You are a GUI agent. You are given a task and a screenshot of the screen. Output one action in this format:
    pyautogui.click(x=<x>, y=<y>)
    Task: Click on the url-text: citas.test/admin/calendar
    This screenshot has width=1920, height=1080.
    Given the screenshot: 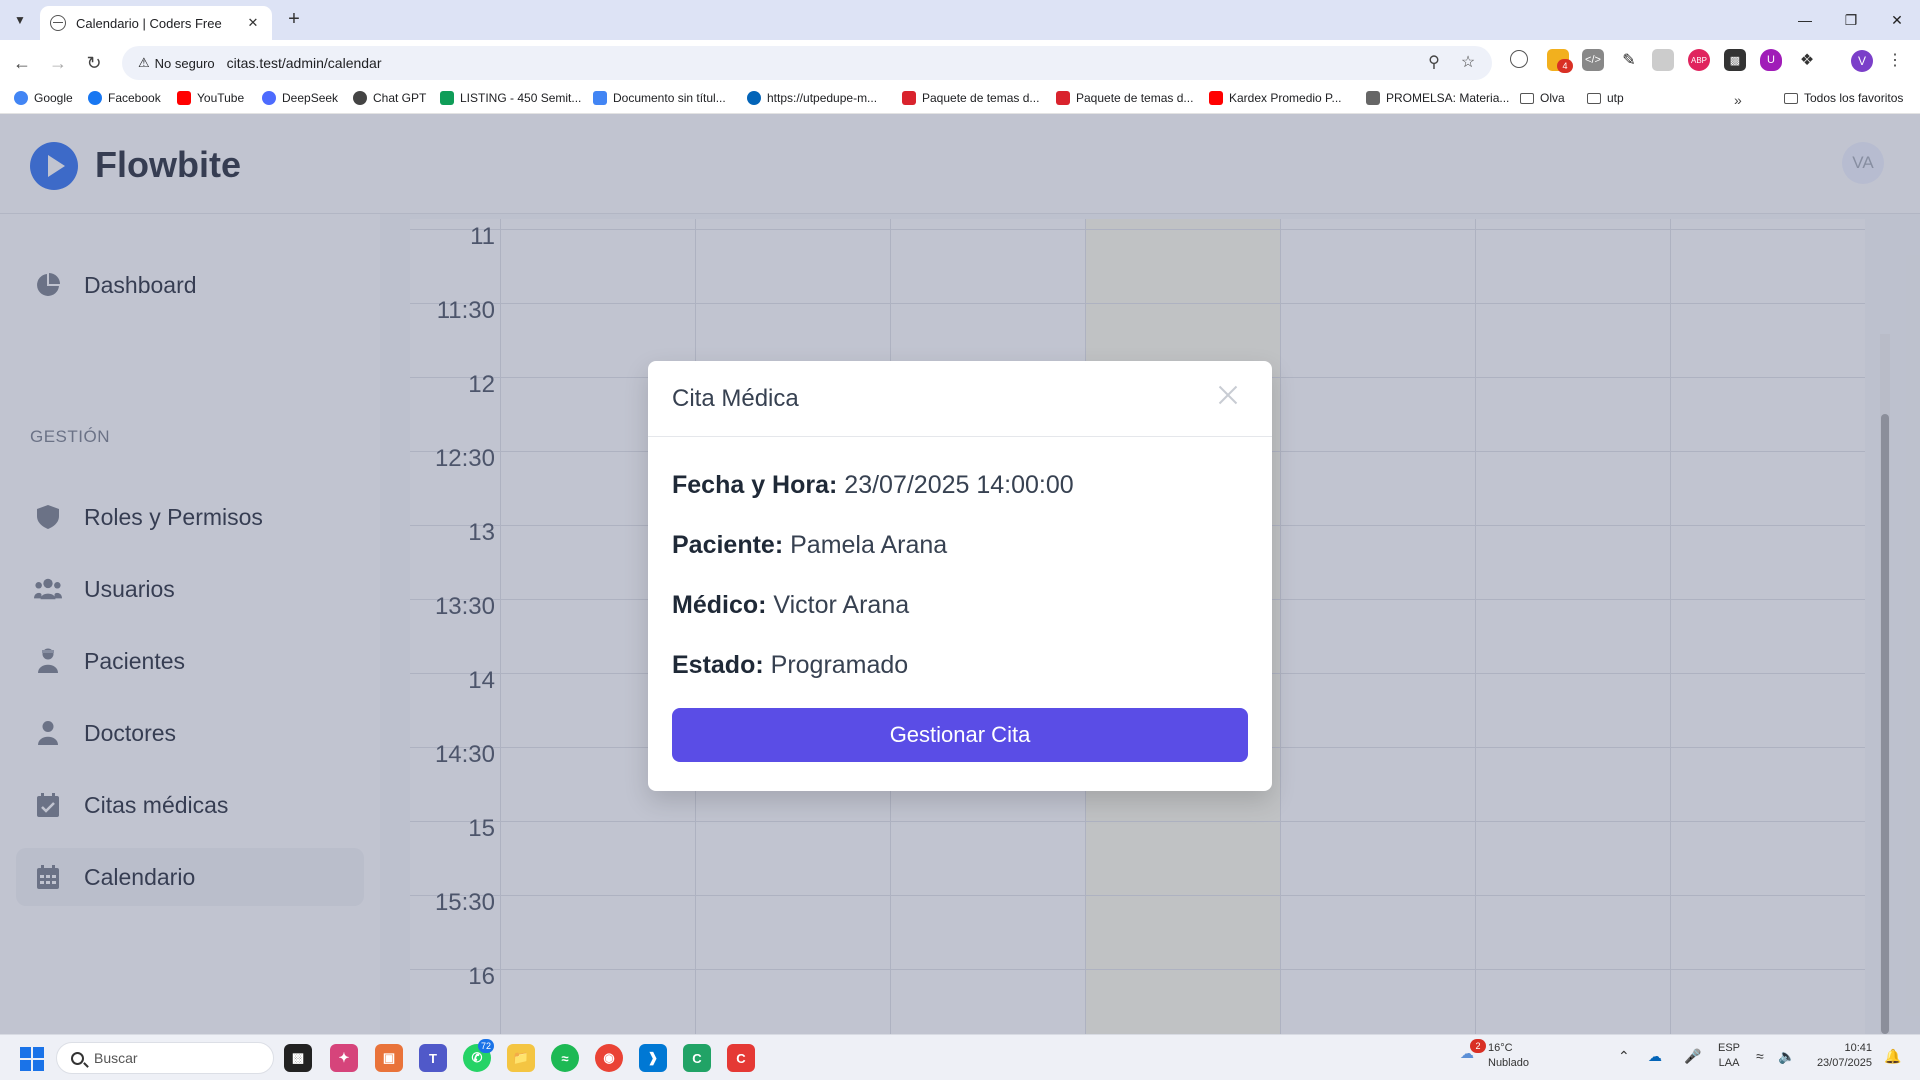 What is the action you would take?
    pyautogui.click(x=304, y=63)
    